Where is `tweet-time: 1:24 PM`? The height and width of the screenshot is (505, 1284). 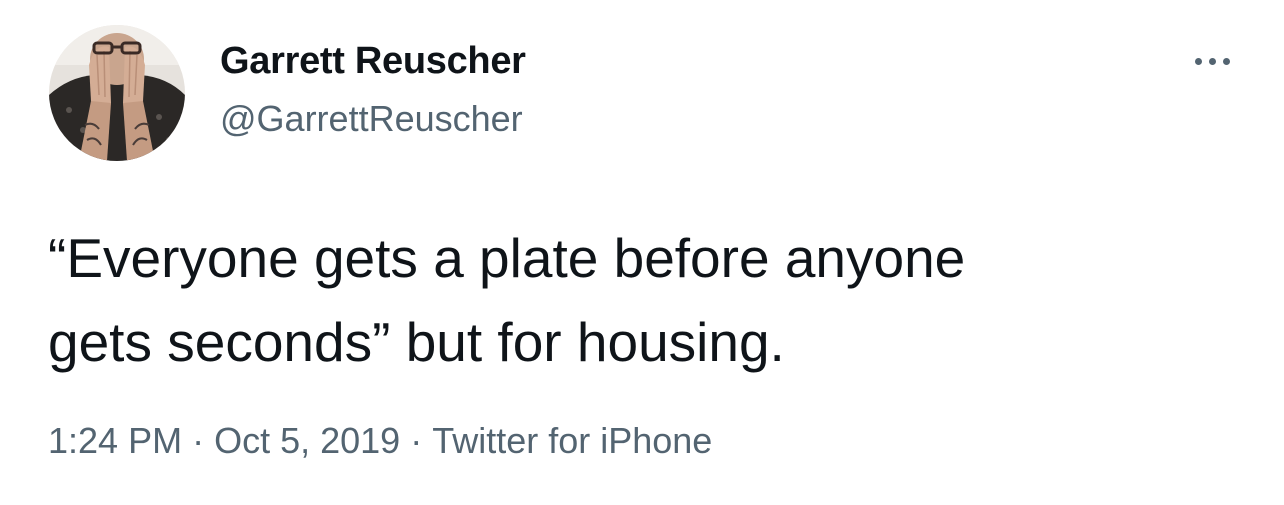
tweet-time: 1:24 PM is located at coordinates (115, 440).